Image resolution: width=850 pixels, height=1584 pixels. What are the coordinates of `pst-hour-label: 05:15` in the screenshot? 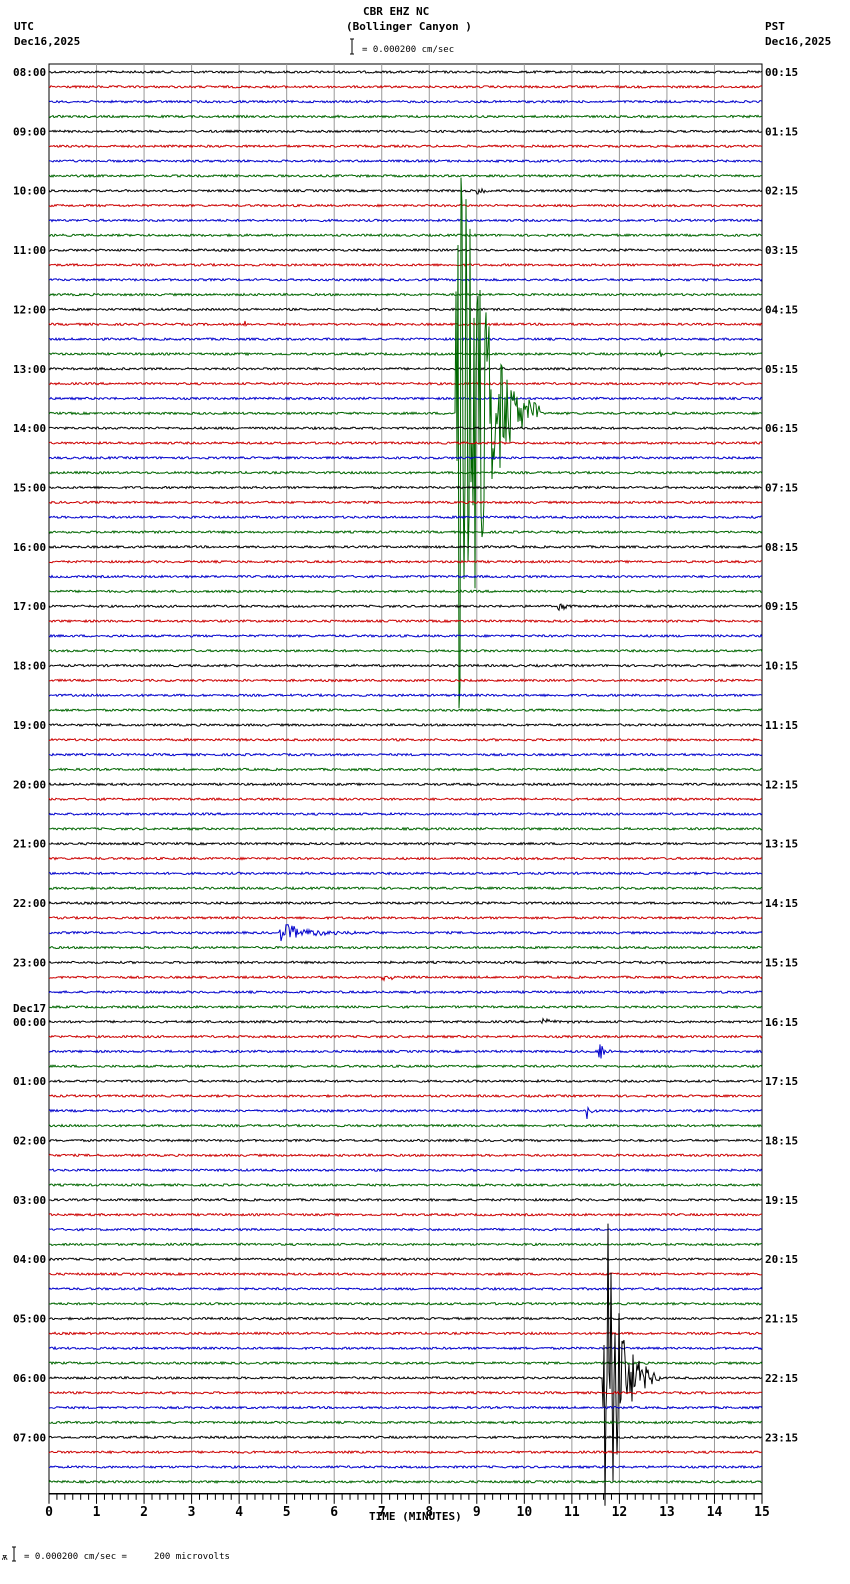 It's located at (781, 369).